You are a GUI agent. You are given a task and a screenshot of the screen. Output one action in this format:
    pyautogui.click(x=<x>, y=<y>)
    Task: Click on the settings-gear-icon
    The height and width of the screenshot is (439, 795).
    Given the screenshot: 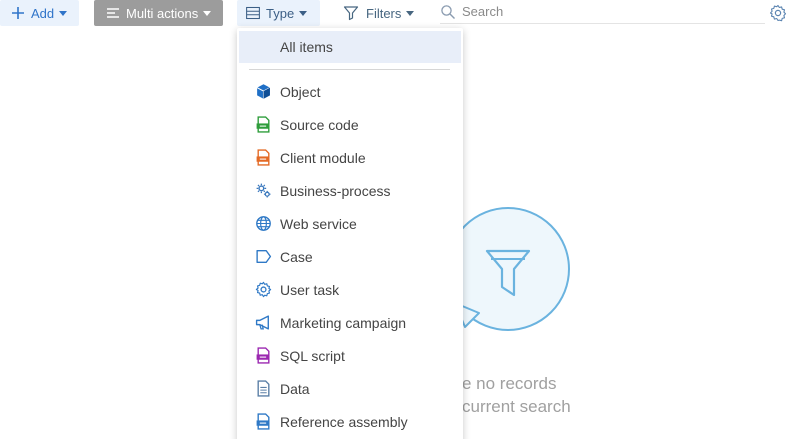 What is the action you would take?
    pyautogui.click(x=778, y=13)
    